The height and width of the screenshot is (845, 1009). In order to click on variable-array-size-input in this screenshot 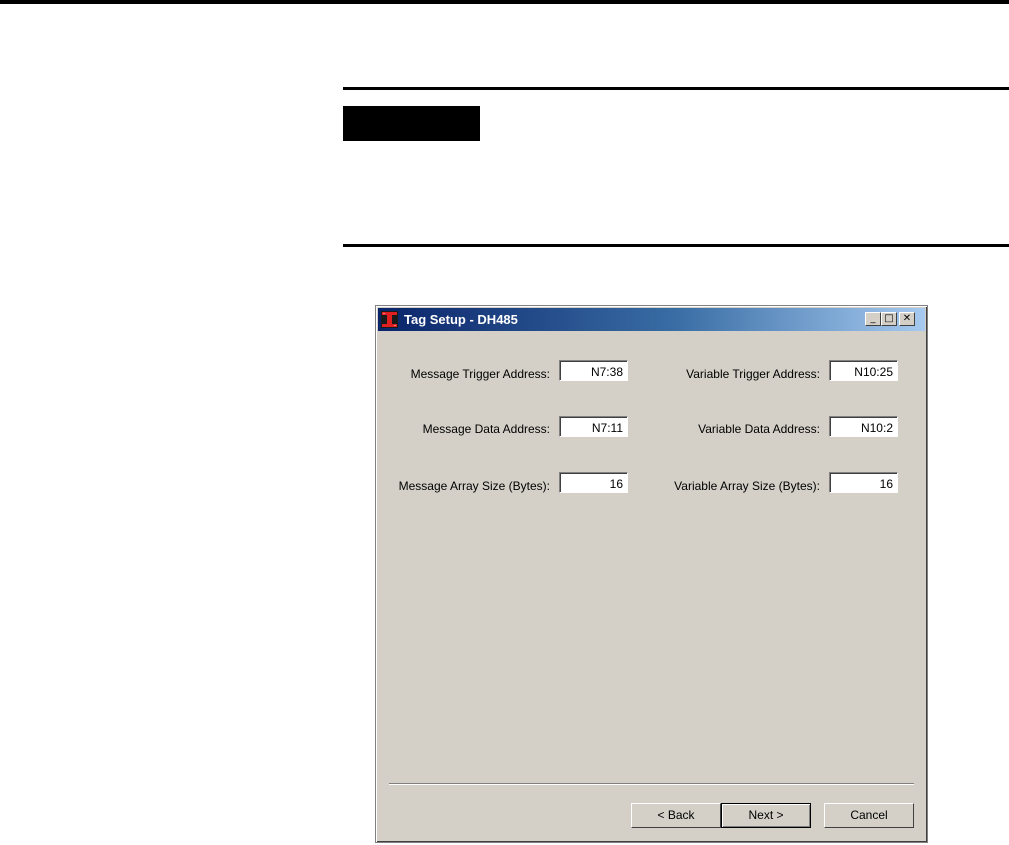, I will do `click(863, 482)`.